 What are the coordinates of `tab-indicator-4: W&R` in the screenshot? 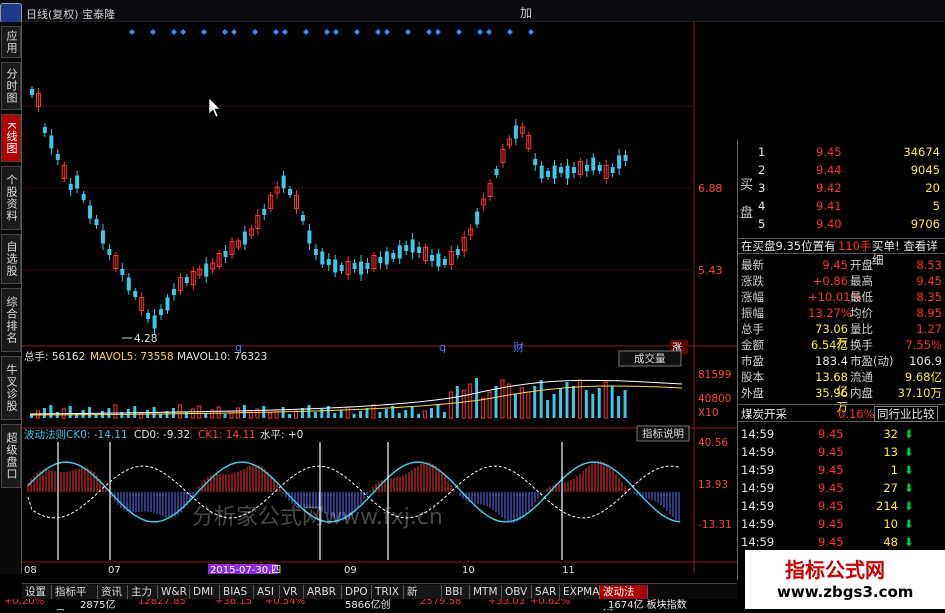 It's located at (174, 592).